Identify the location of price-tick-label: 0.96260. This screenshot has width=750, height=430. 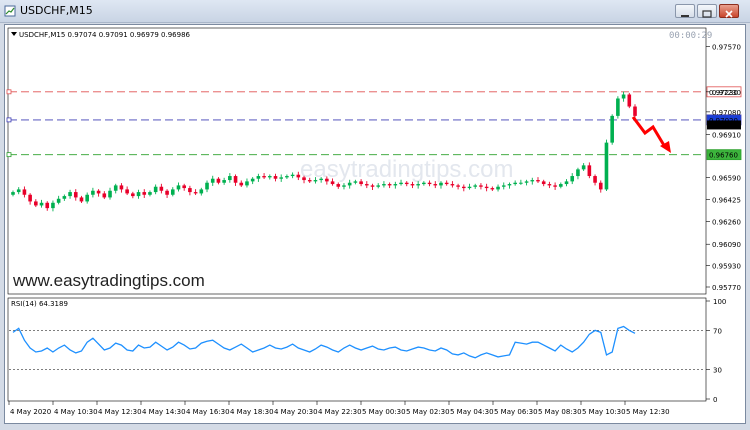
(726, 222).